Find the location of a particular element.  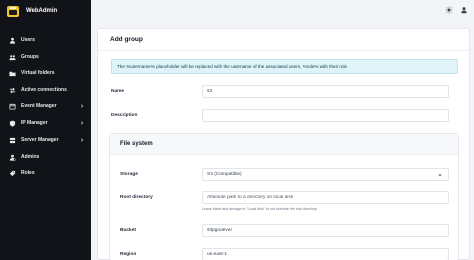

brand: WebAdmin is located at coordinates (32, 11).